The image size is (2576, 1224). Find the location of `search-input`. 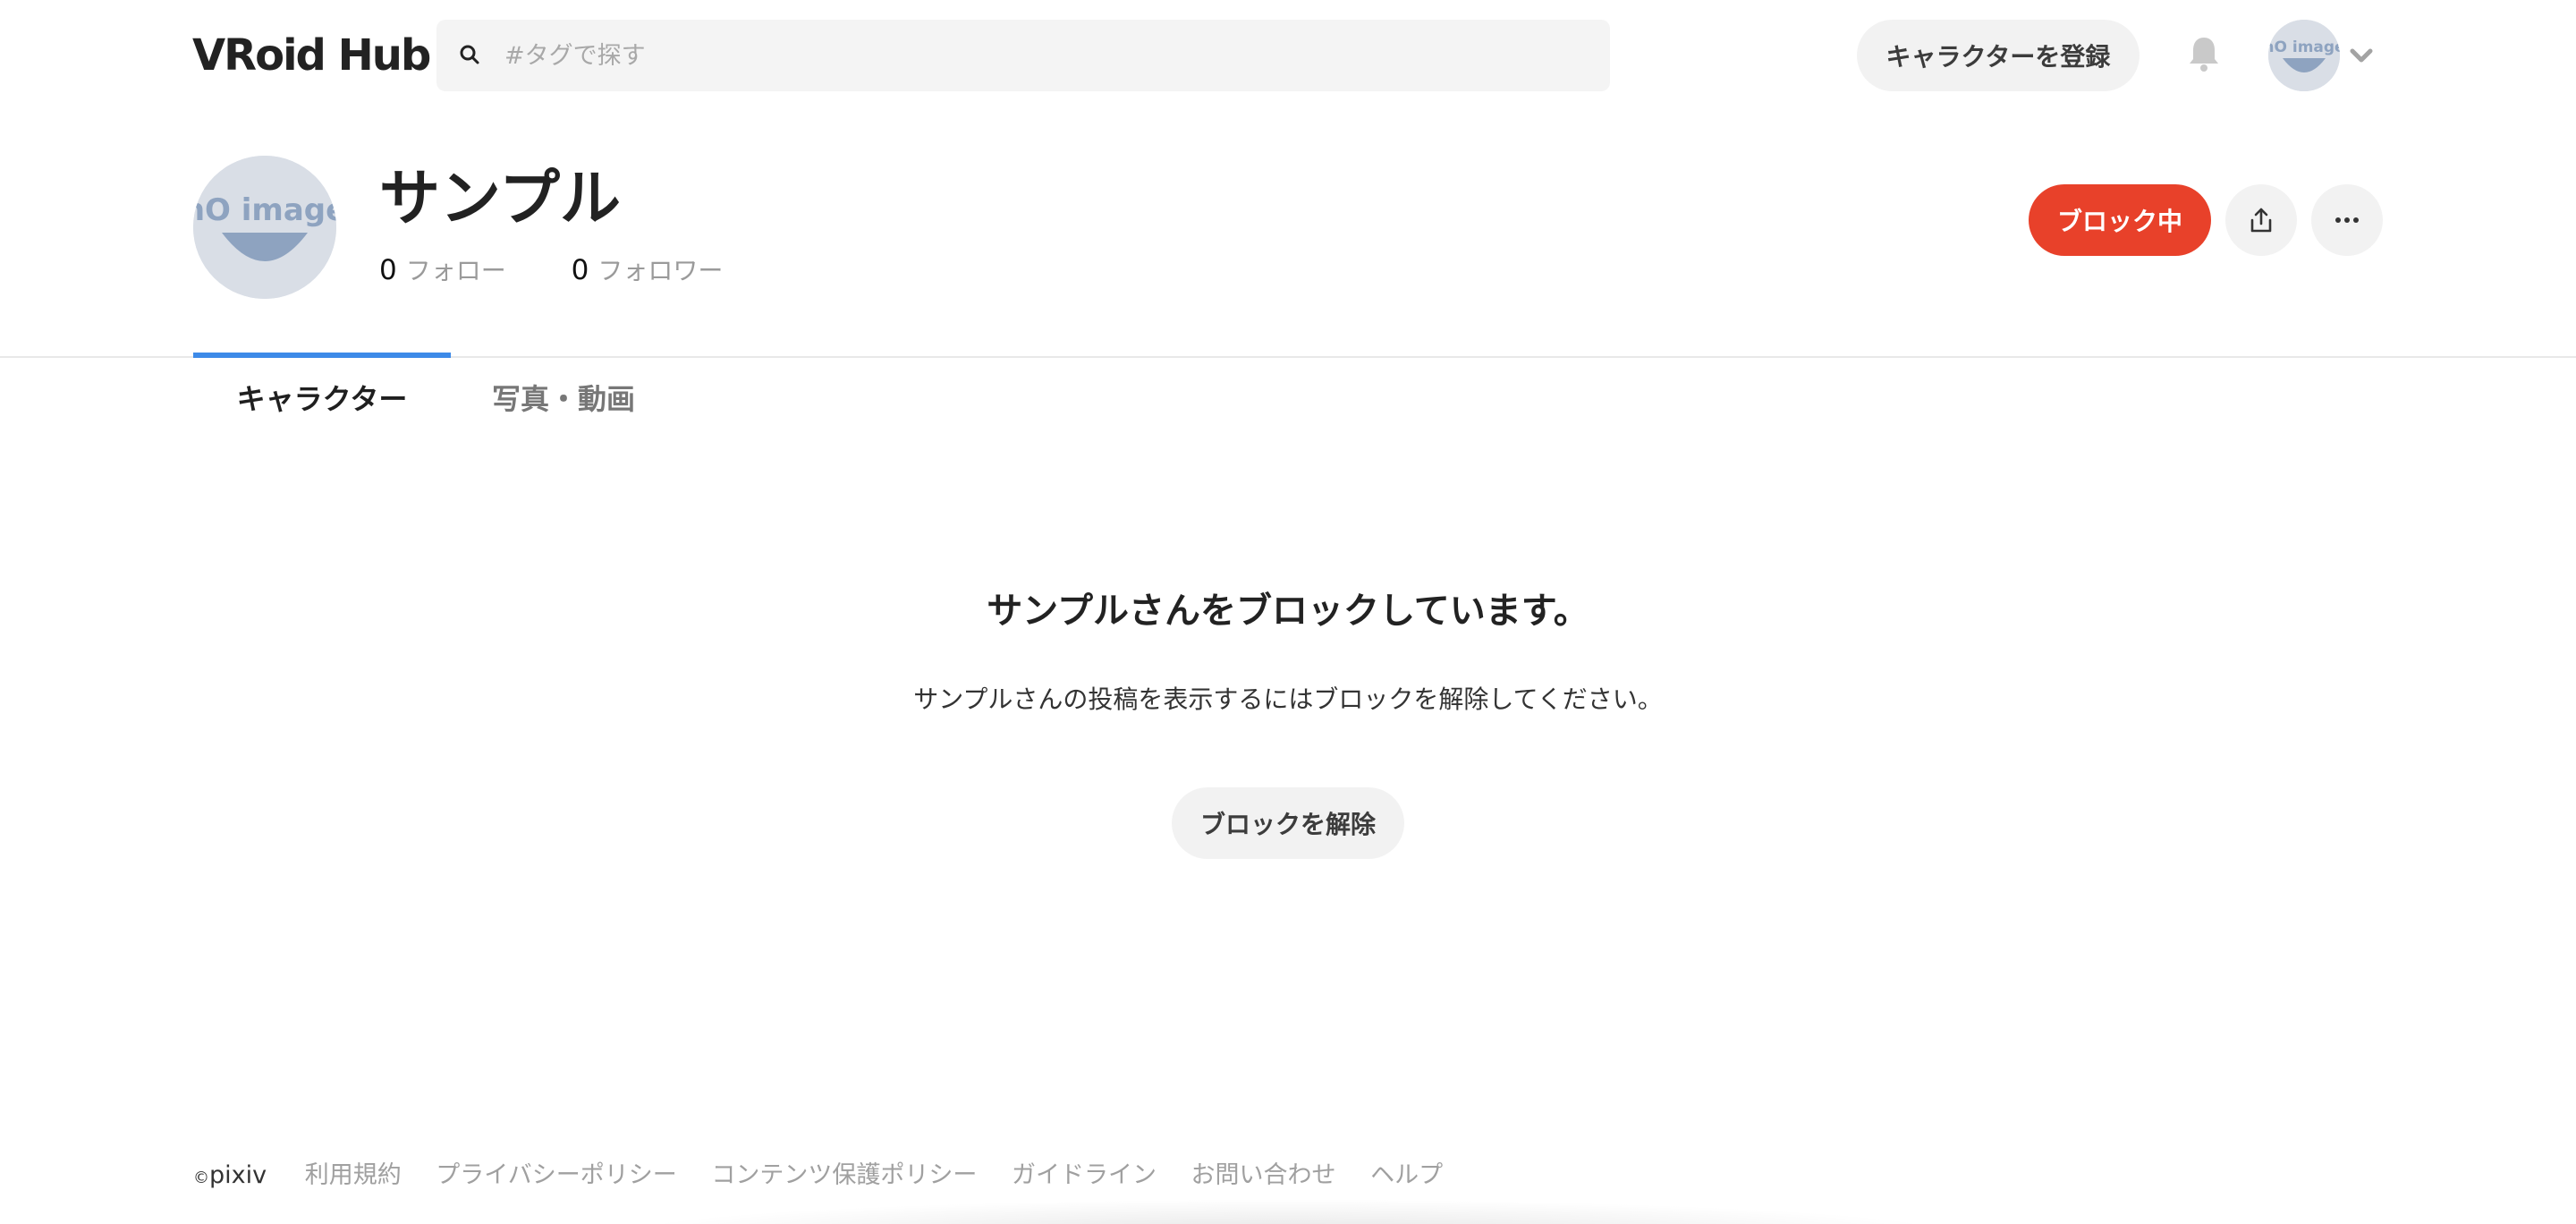

search-input is located at coordinates (1041, 55).